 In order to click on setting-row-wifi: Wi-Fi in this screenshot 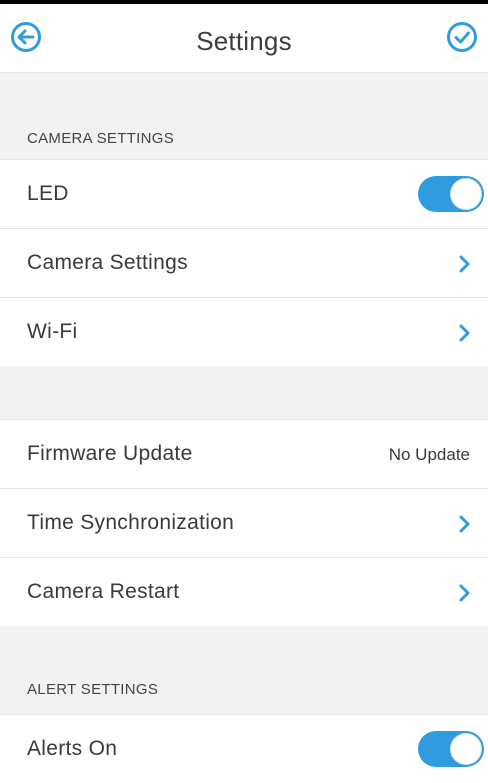, I will do `click(244, 331)`.